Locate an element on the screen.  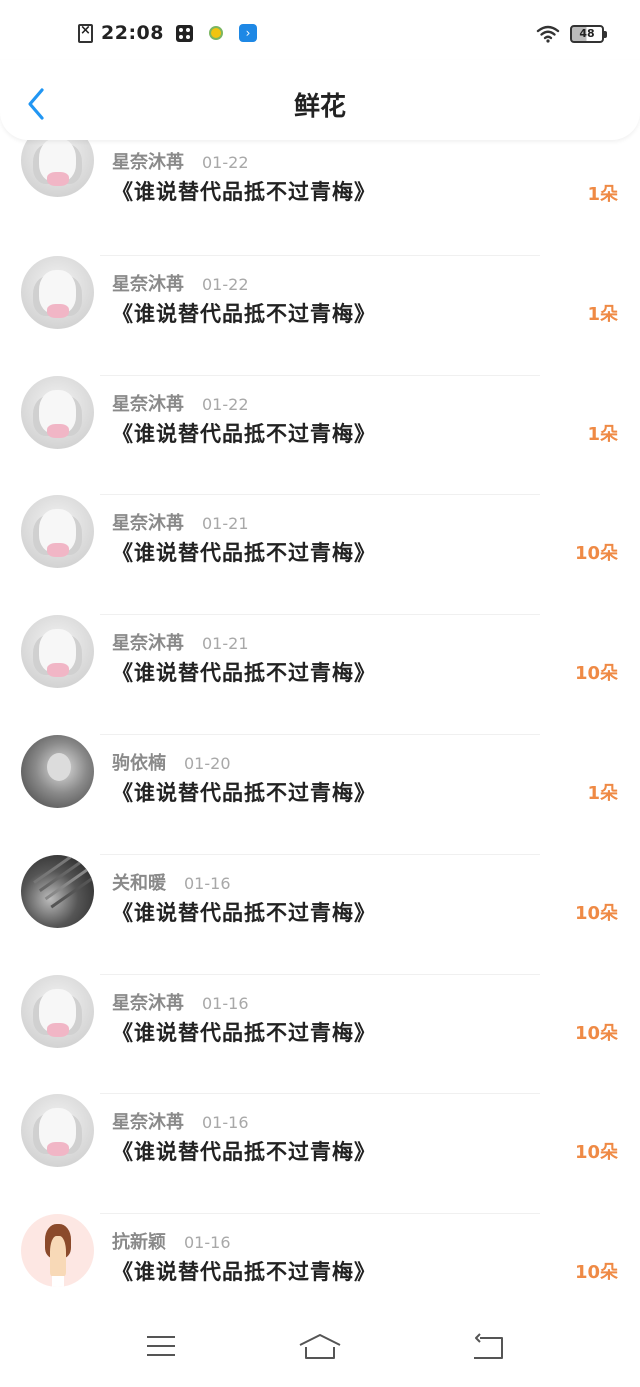
status-left: 22:08 › is located at coordinates (167, 33).